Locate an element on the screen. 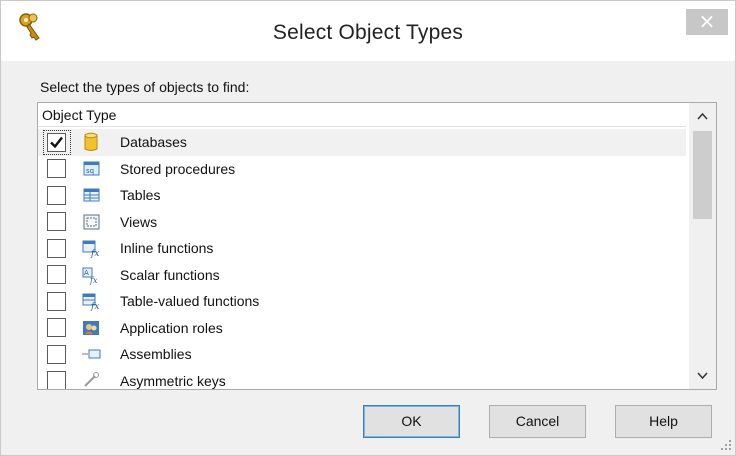  item-label: Asymmetric keys is located at coordinates (173, 380).